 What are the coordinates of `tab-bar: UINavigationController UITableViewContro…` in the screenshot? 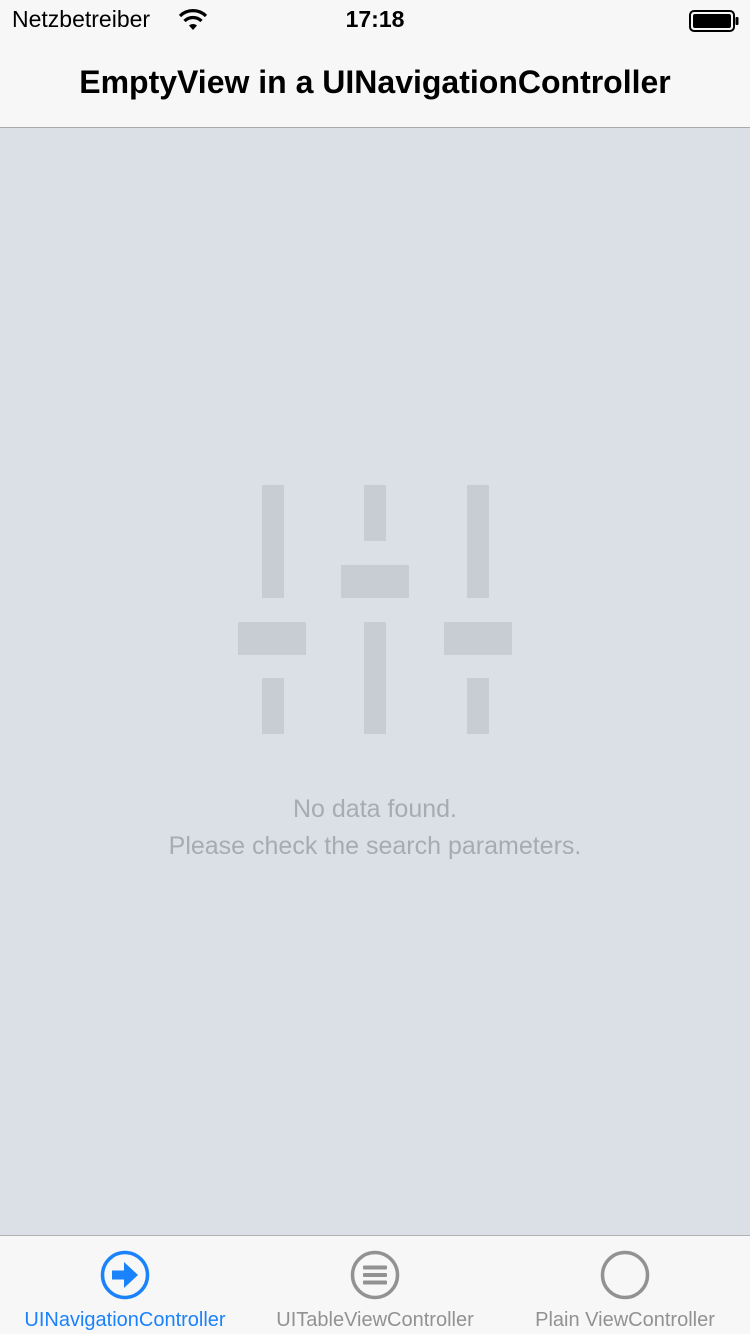 It's located at (375, 1284).